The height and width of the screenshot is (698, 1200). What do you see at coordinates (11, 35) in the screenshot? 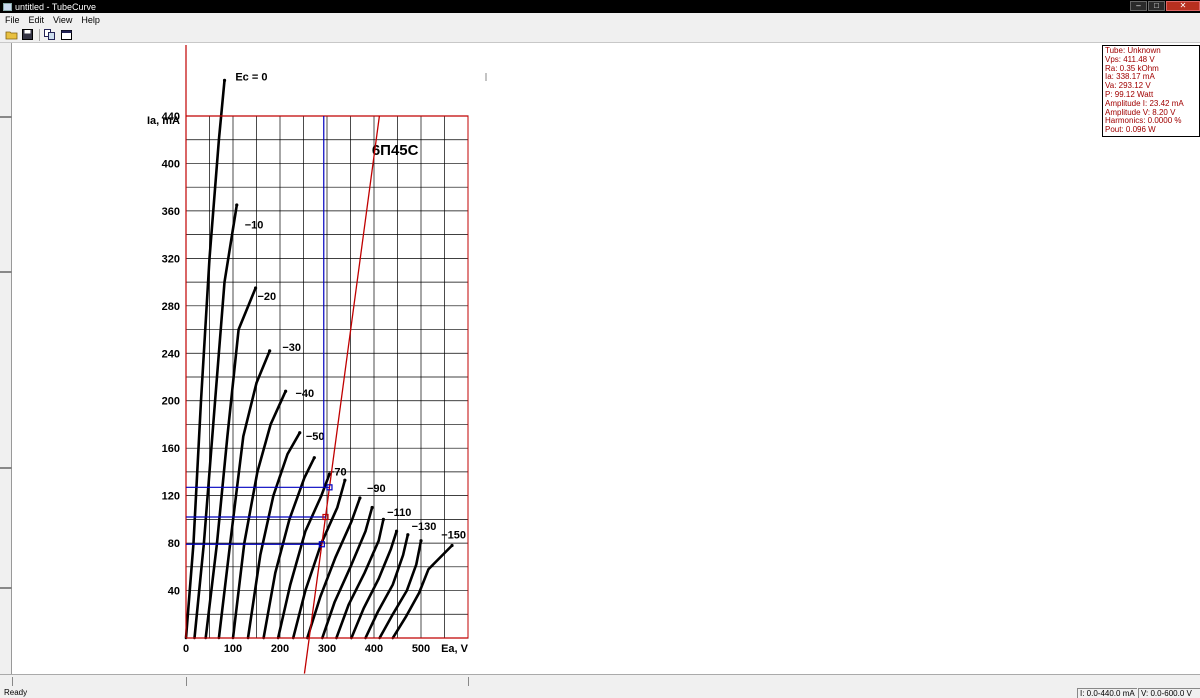
I see `open-folder-icon` at bounding box center [11, 35].